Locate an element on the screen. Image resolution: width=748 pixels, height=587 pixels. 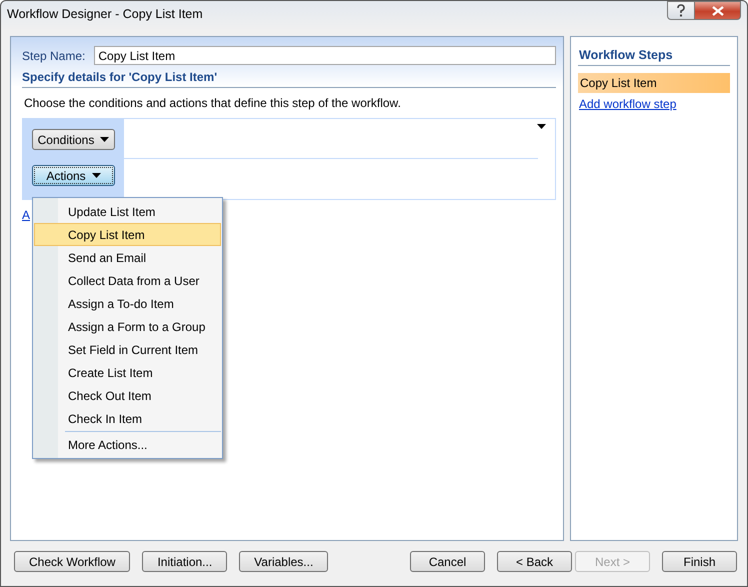
question-icon is located at coordinates (681, 10).